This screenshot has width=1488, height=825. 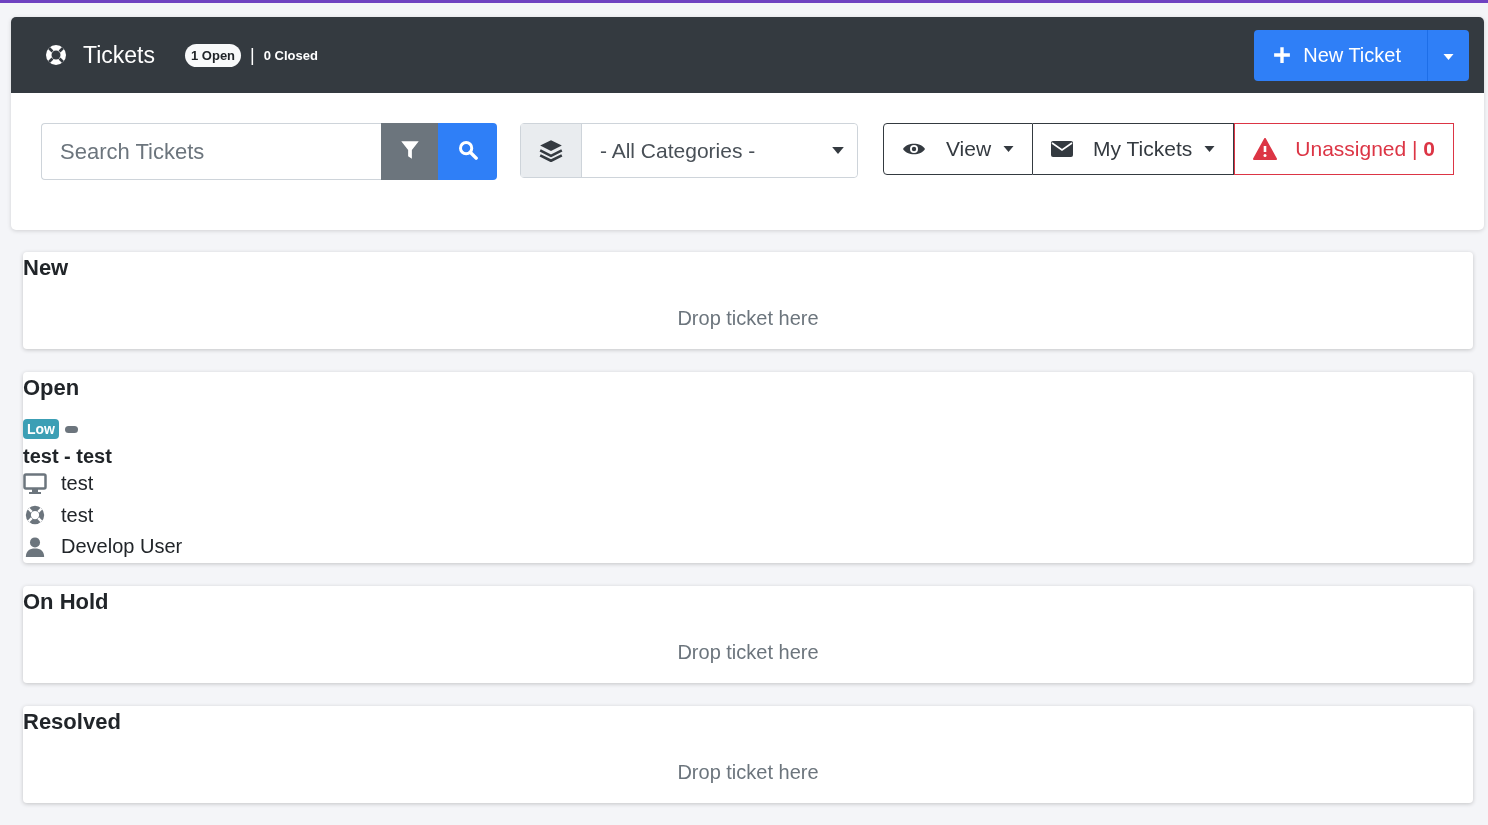 I want to click on lane-title: On Hold, so click(x=66, y=601).